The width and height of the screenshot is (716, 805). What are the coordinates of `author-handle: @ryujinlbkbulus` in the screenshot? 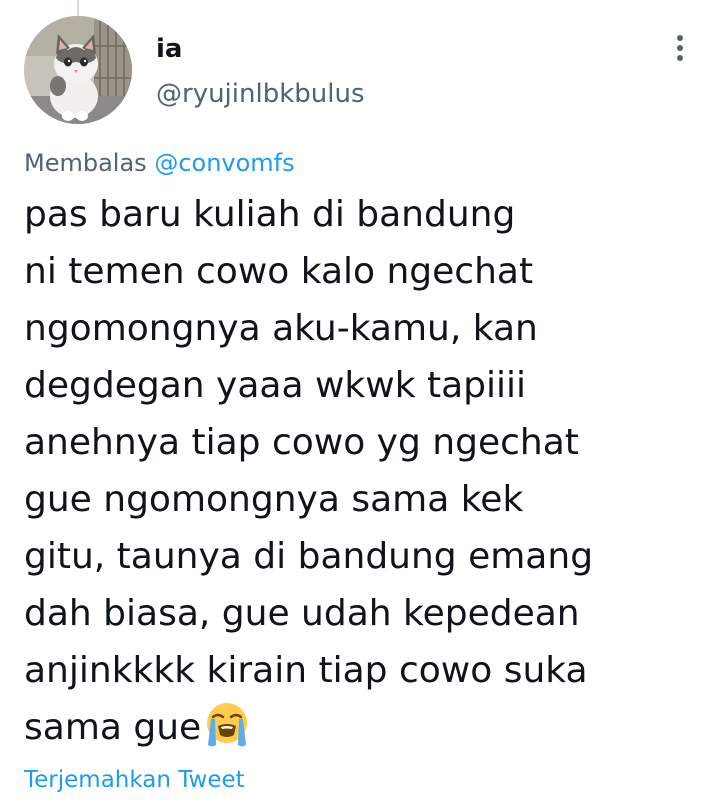 It's located at (260, 94).